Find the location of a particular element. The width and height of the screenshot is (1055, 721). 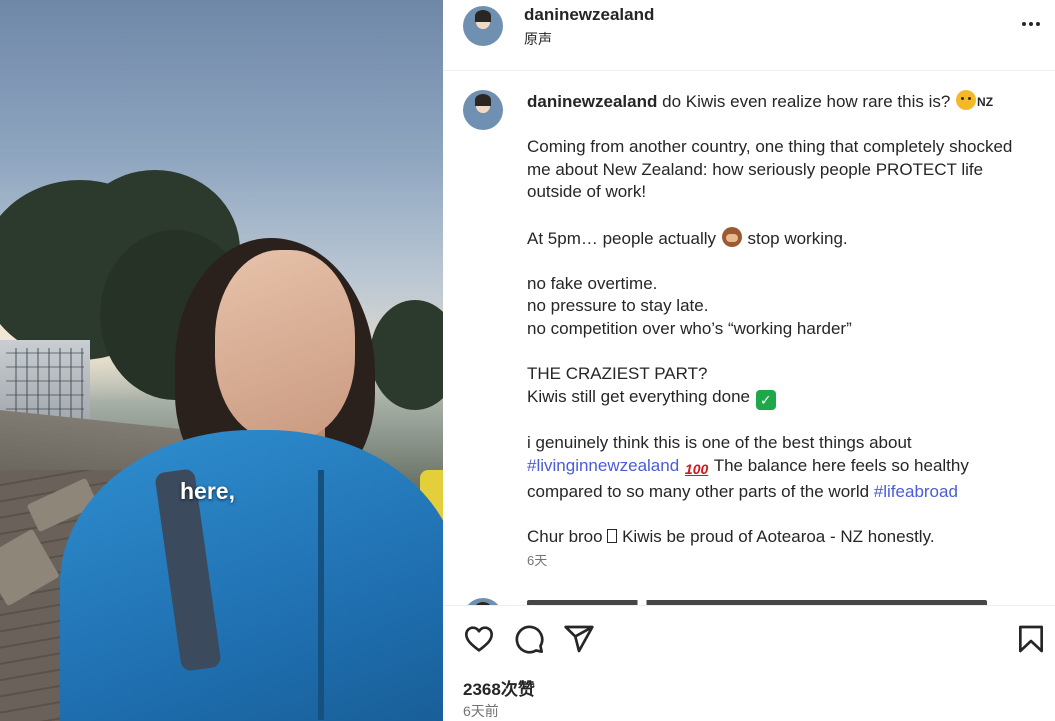

caption-line: no fake overtime. is located at coordinates (592, 283).